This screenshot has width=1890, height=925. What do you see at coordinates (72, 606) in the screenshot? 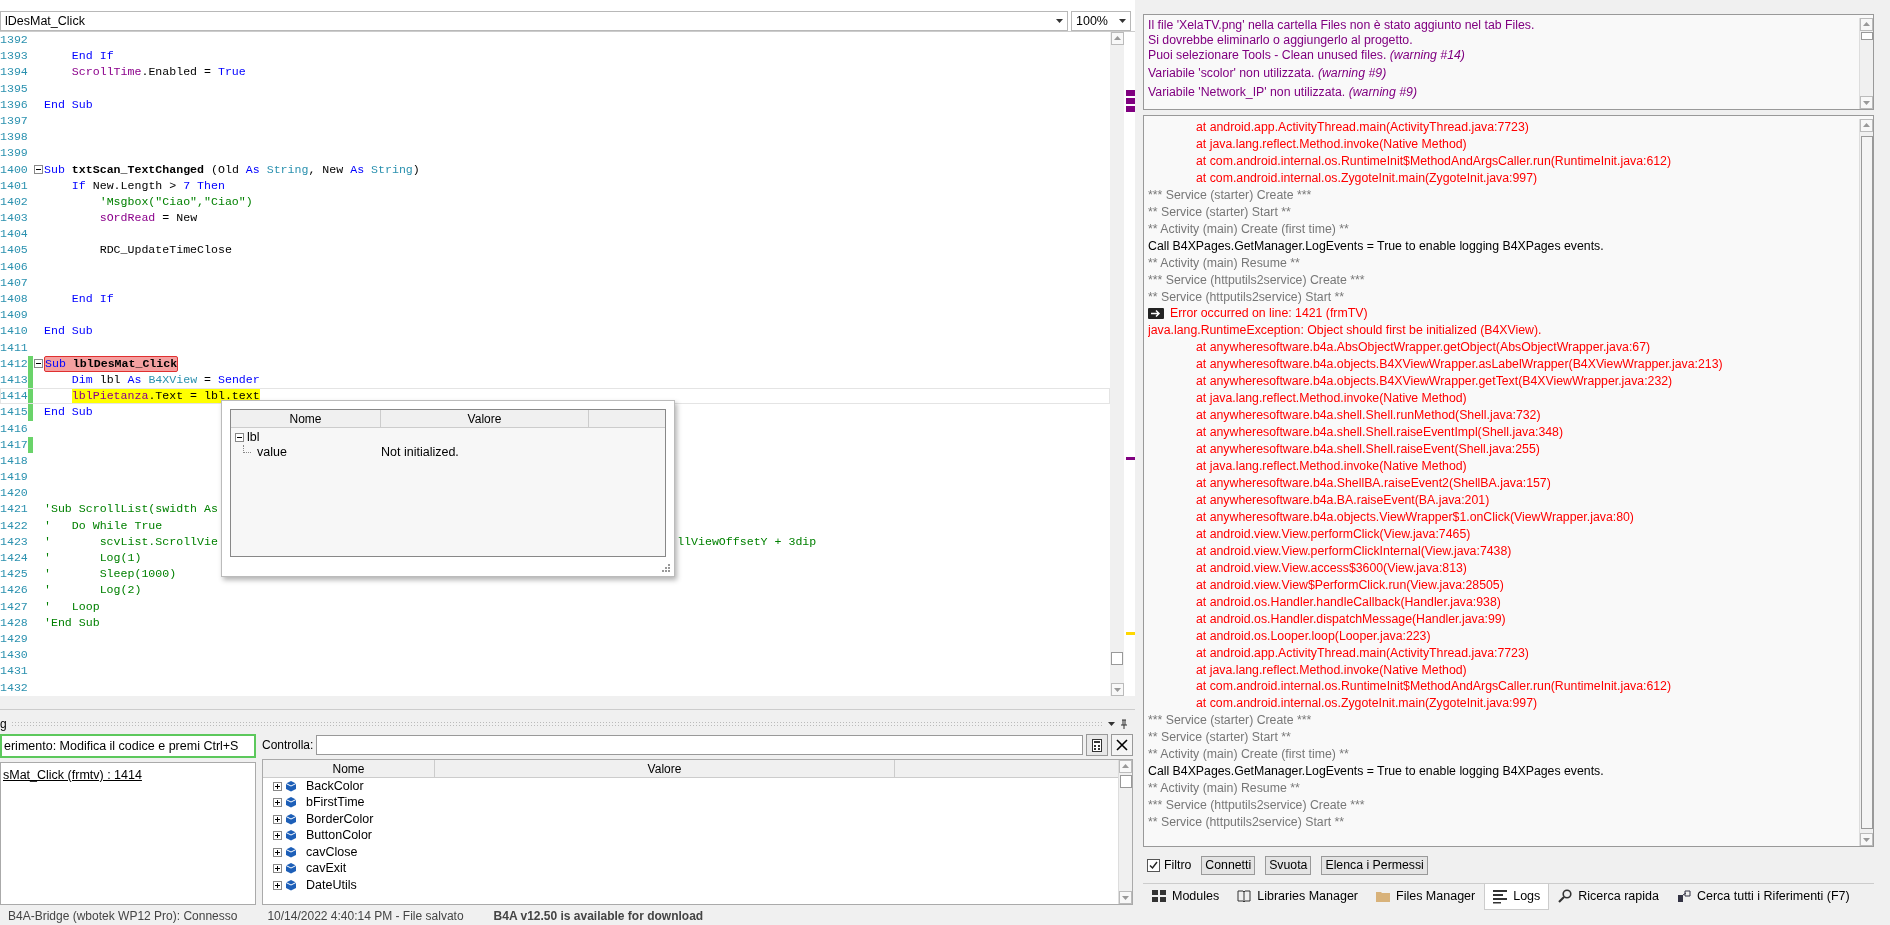
I see `code-token: ' Loop` at bounding box center [72, 606].